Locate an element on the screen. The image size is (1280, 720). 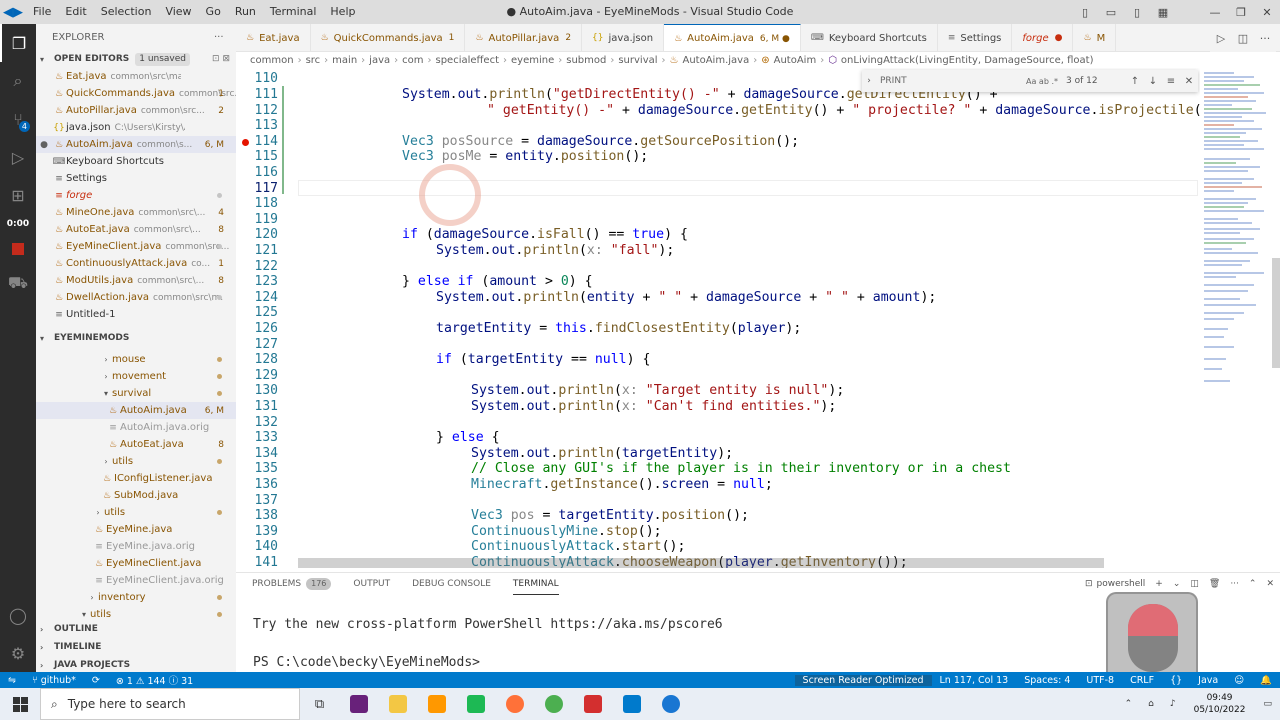
folder-item: ▾ survival is located at coordinates (136, 393).